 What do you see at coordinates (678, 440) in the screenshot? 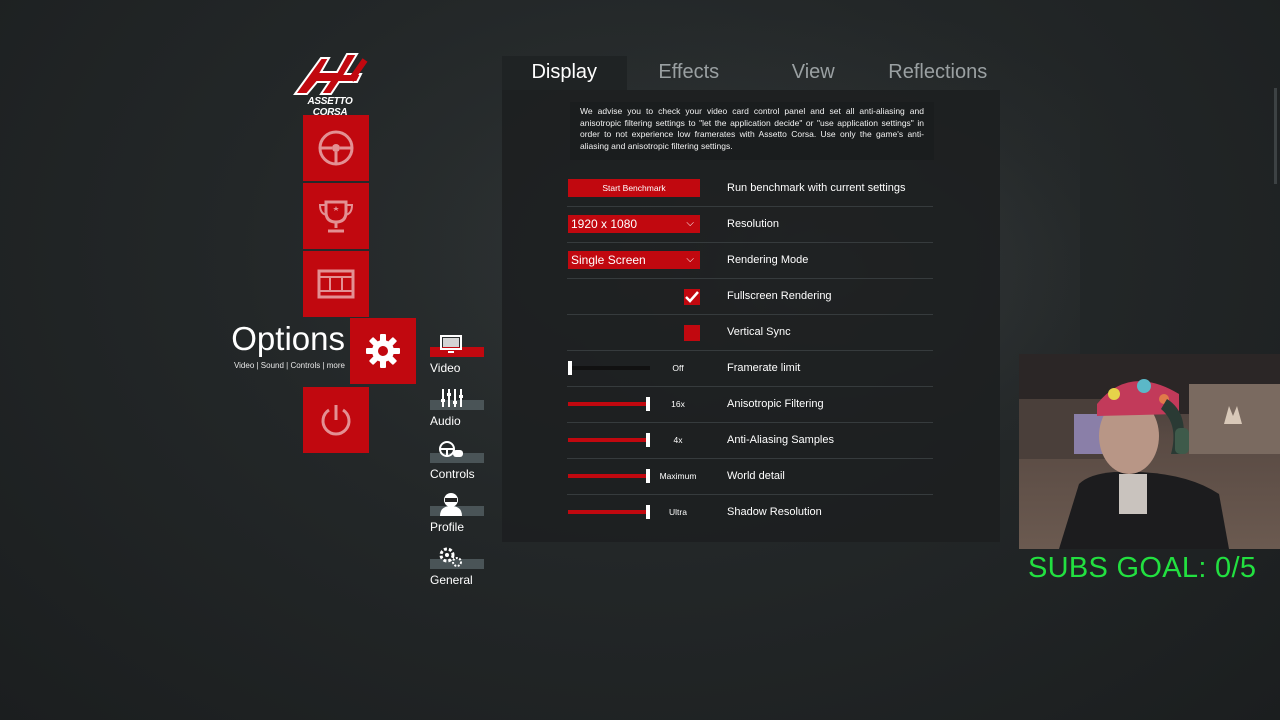
I see `slider-value: 4x` at bounding box center [678, 440].